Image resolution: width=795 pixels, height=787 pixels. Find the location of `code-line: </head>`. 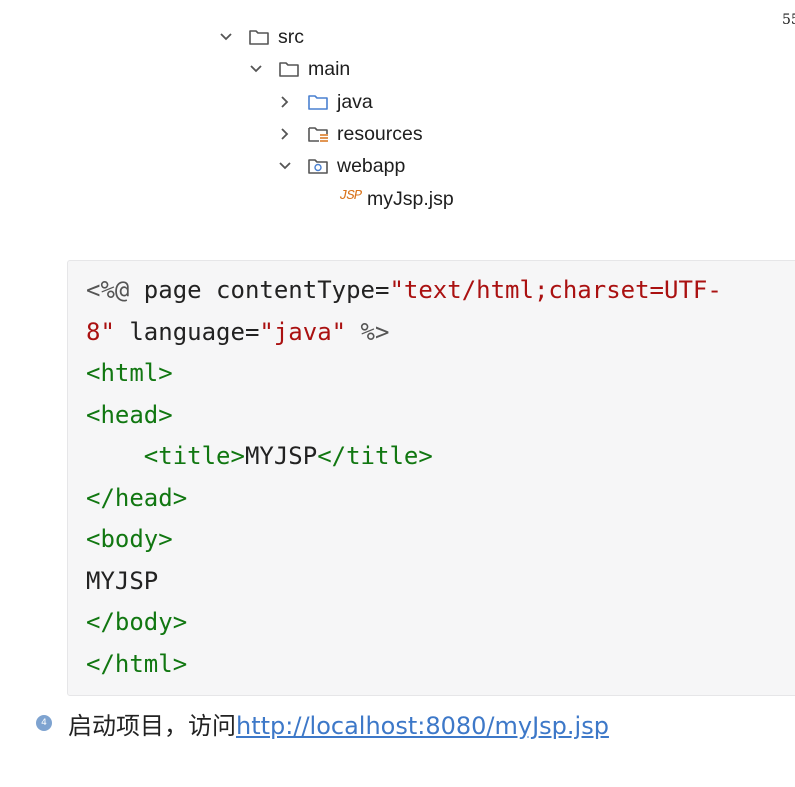

code-line: </head> is located at coordinates (137, 498).